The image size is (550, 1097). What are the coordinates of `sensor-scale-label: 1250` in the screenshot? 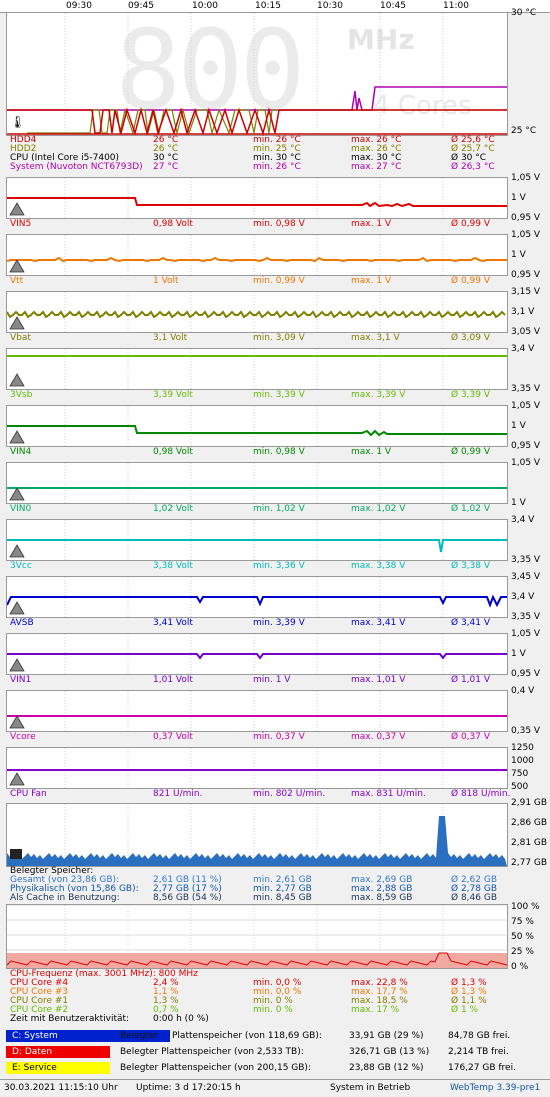 It's located at (522, 748).